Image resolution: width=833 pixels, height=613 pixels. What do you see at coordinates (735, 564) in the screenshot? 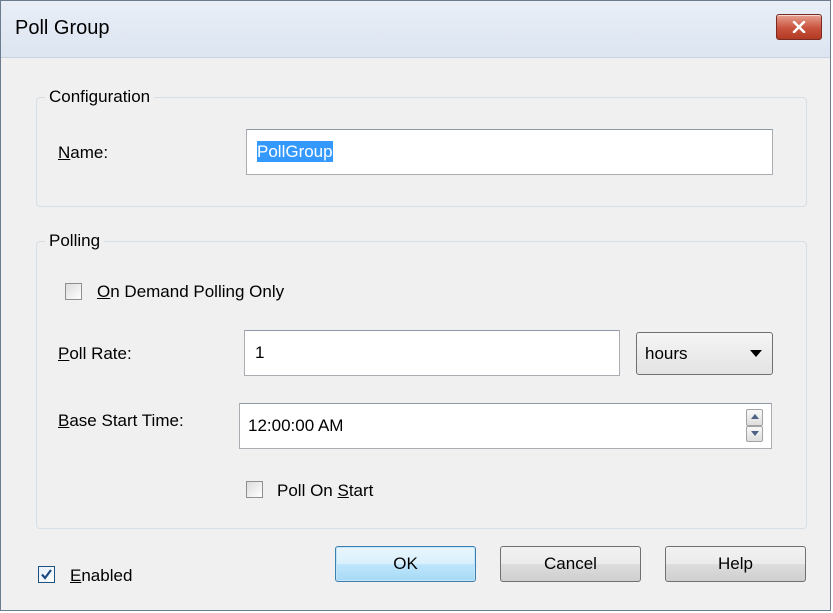
I see `help-button: Help` at bounding box center [735, 564].